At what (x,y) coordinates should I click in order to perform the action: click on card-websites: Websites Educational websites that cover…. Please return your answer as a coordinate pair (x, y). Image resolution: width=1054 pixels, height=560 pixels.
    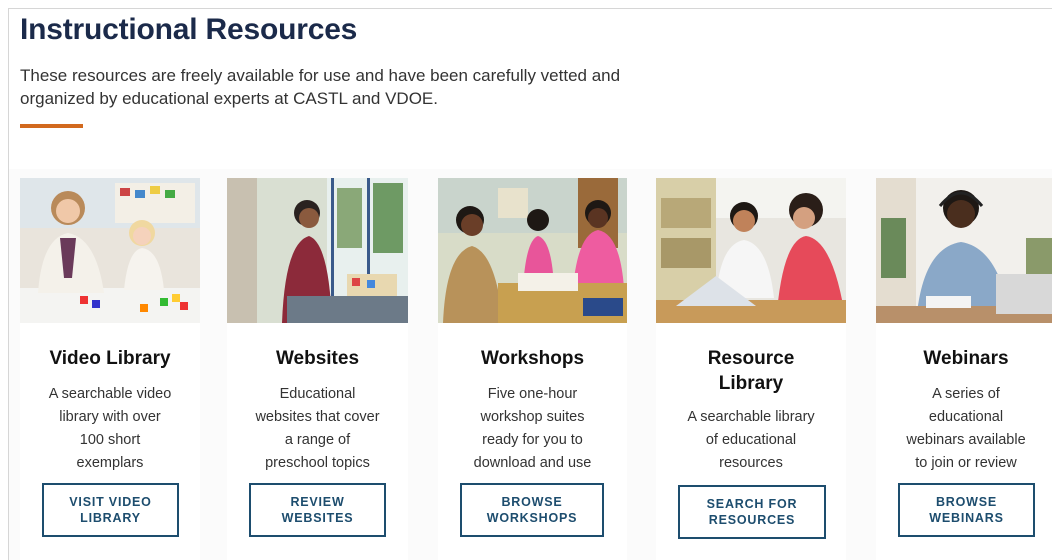
    Looking at the image, I should click on (317, 369).